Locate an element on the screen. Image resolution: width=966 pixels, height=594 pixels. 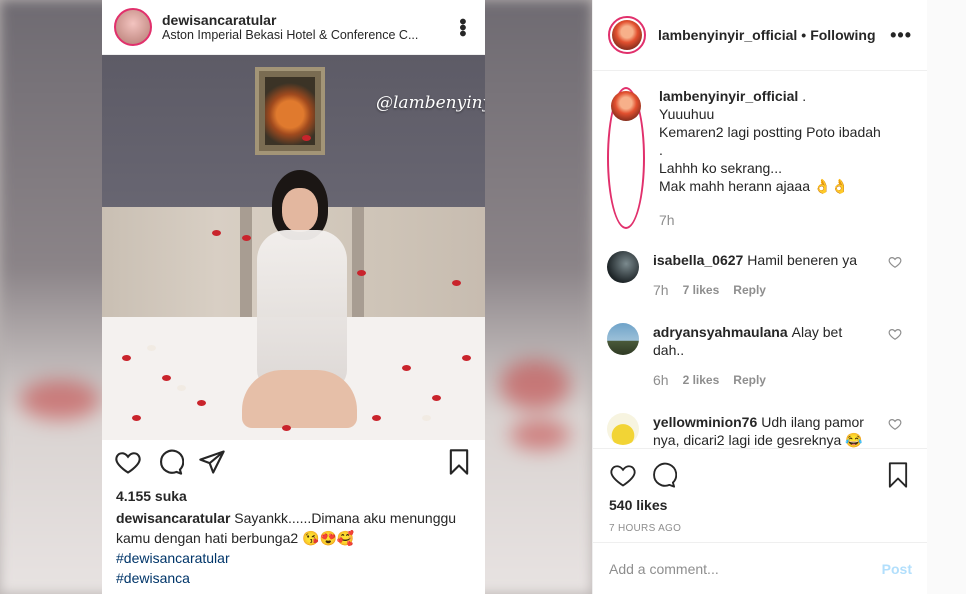
post-header: lambenyinyir_official • Following ••• is located at coordinates (760, 35).